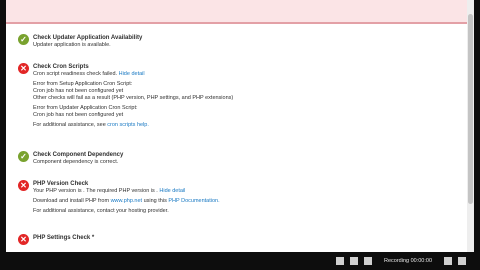  I want to click on right-letterbox, so click(477, 135).